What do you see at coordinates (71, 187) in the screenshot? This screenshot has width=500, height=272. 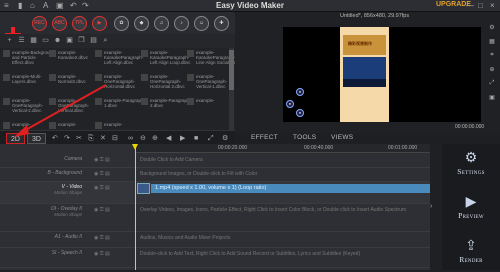 I see `track-name: V - Video` at bounding box center [71, 187].